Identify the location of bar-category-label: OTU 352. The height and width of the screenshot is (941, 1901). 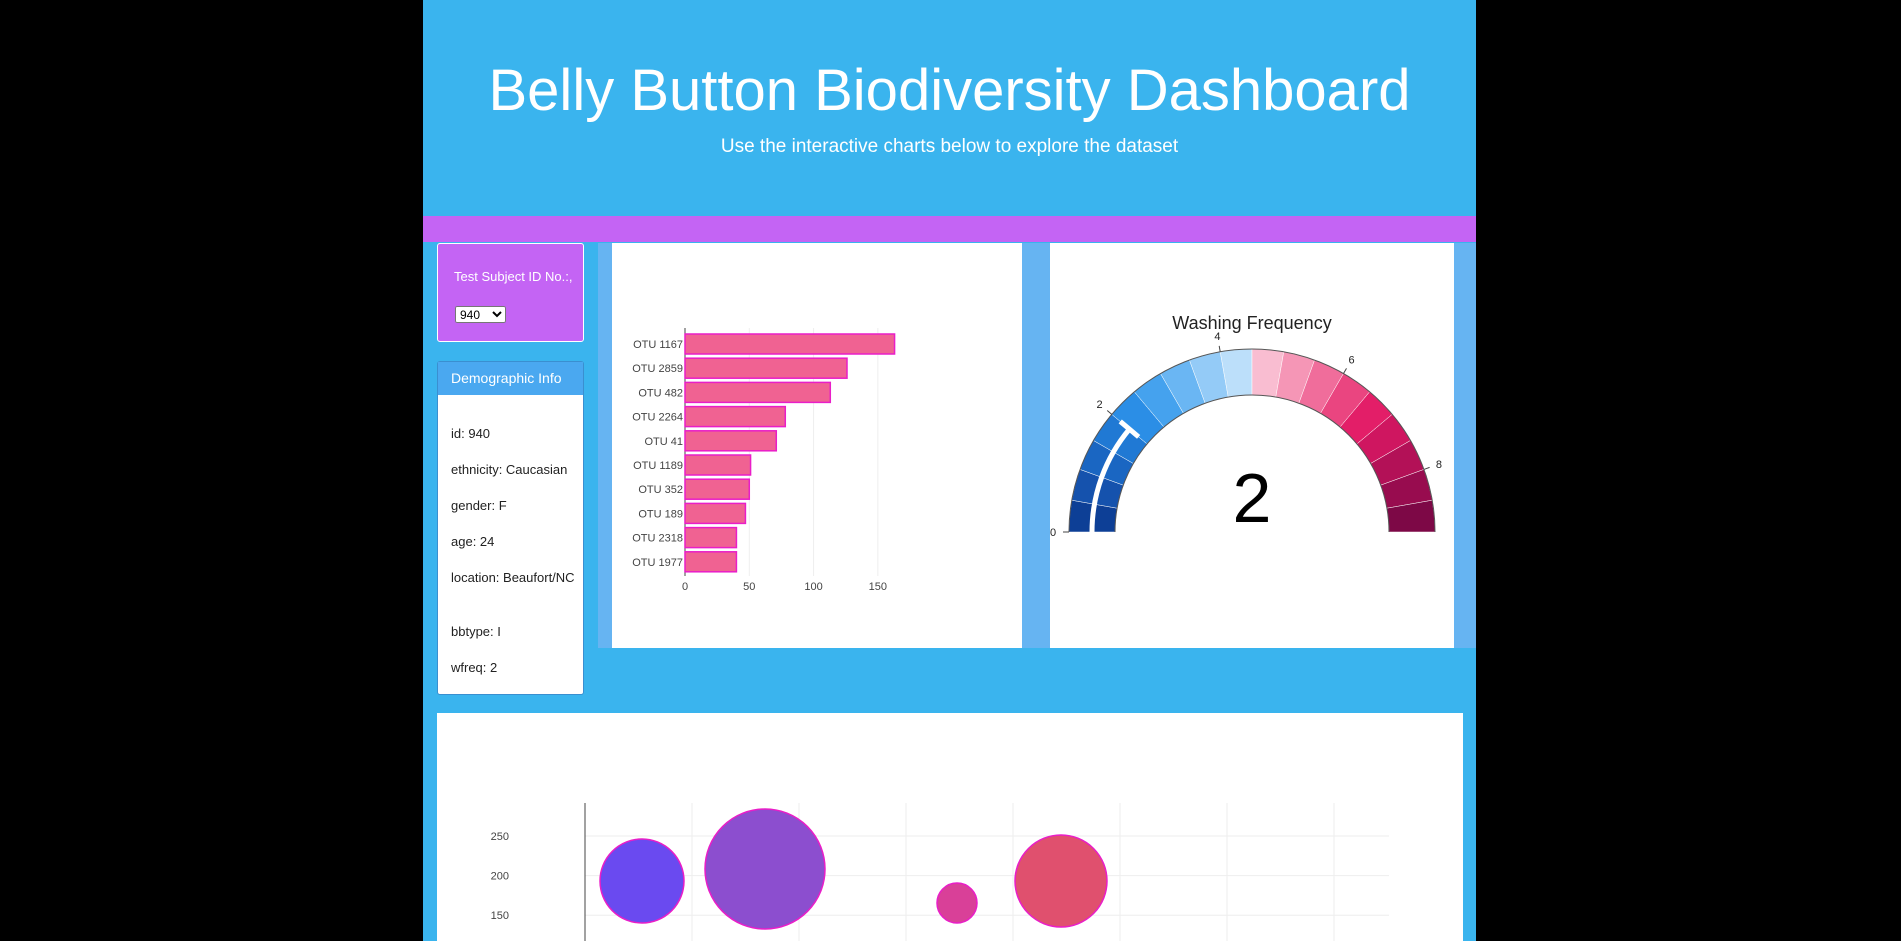
(660, 490).